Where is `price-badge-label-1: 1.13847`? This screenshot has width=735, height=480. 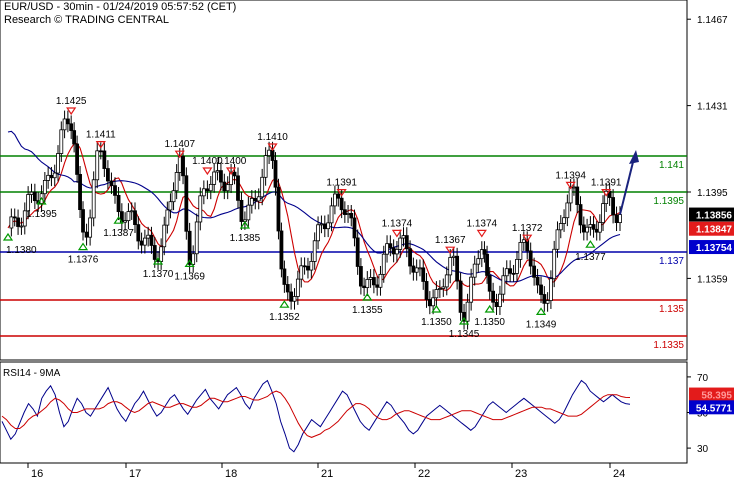
price-badge-label-1: 1.13847 is located at coordinates (714, 230).